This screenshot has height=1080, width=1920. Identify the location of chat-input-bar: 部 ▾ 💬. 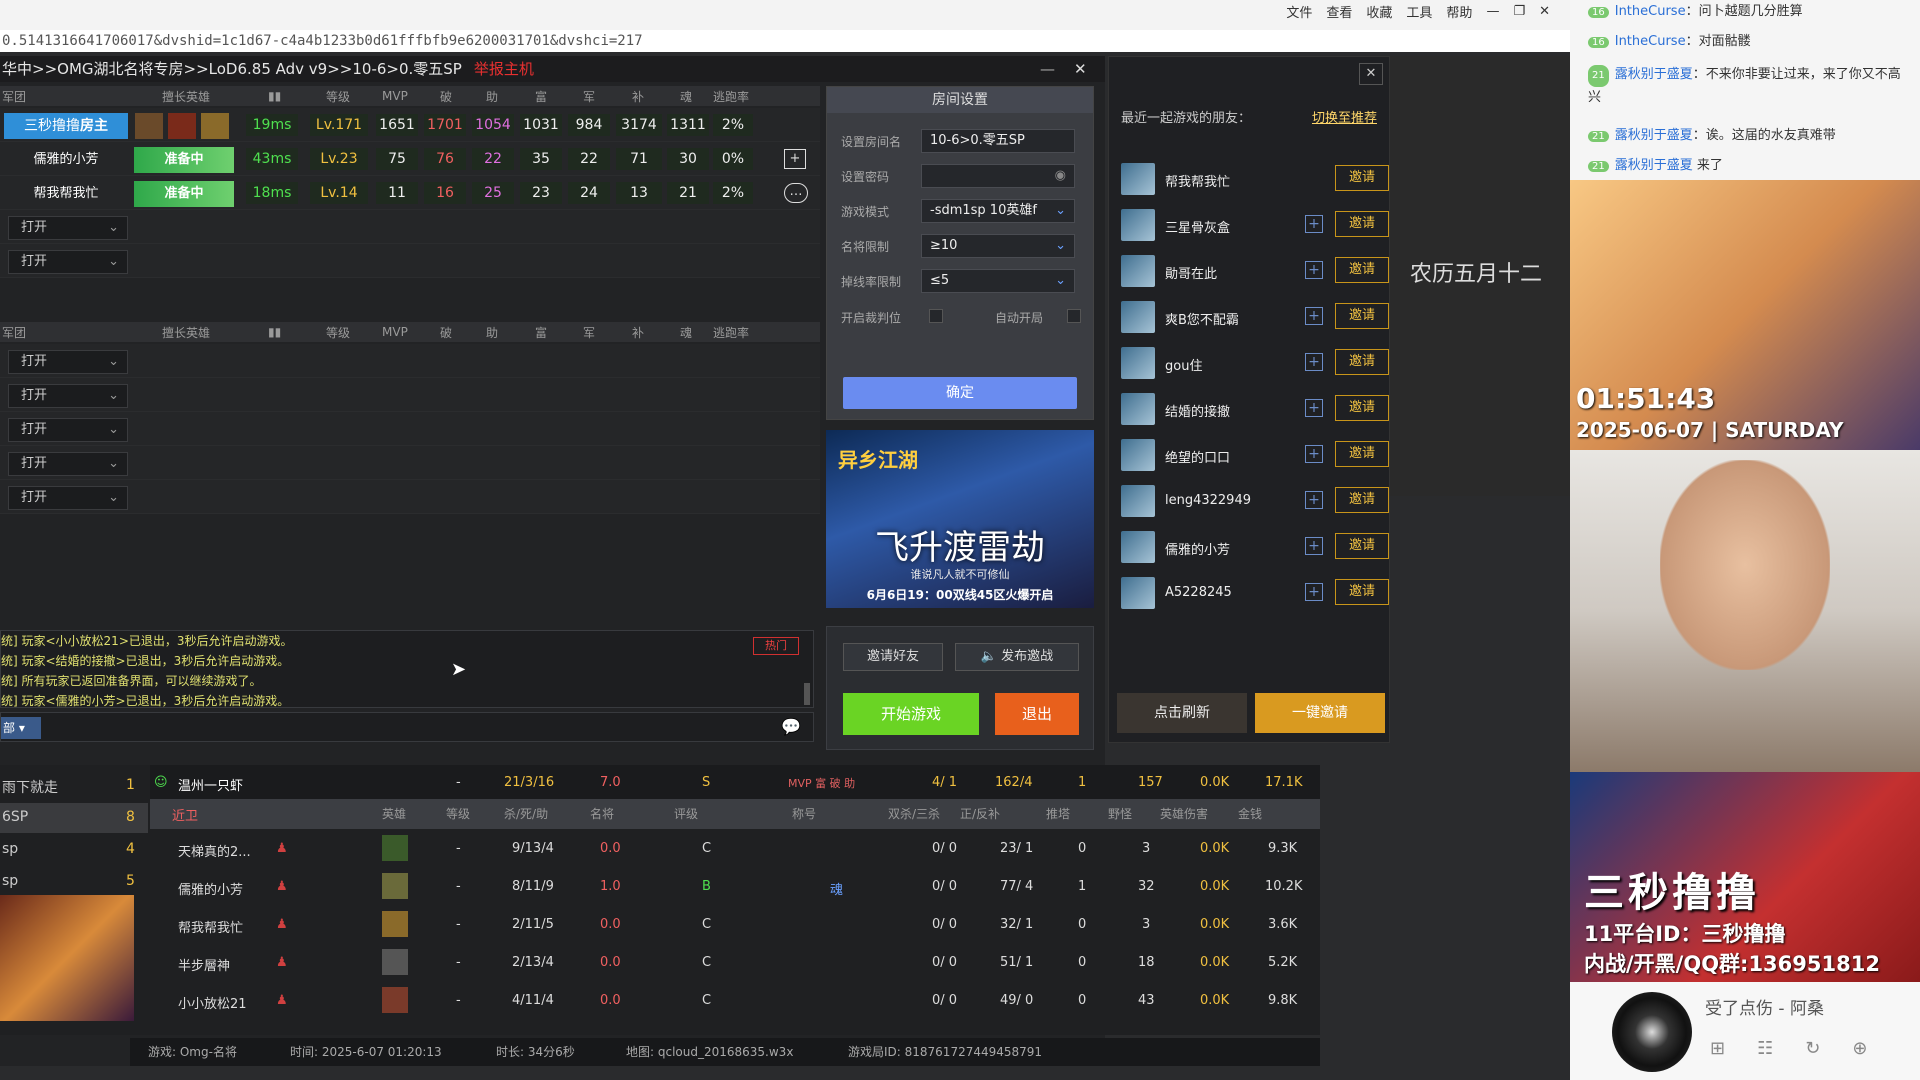
(407, 727).